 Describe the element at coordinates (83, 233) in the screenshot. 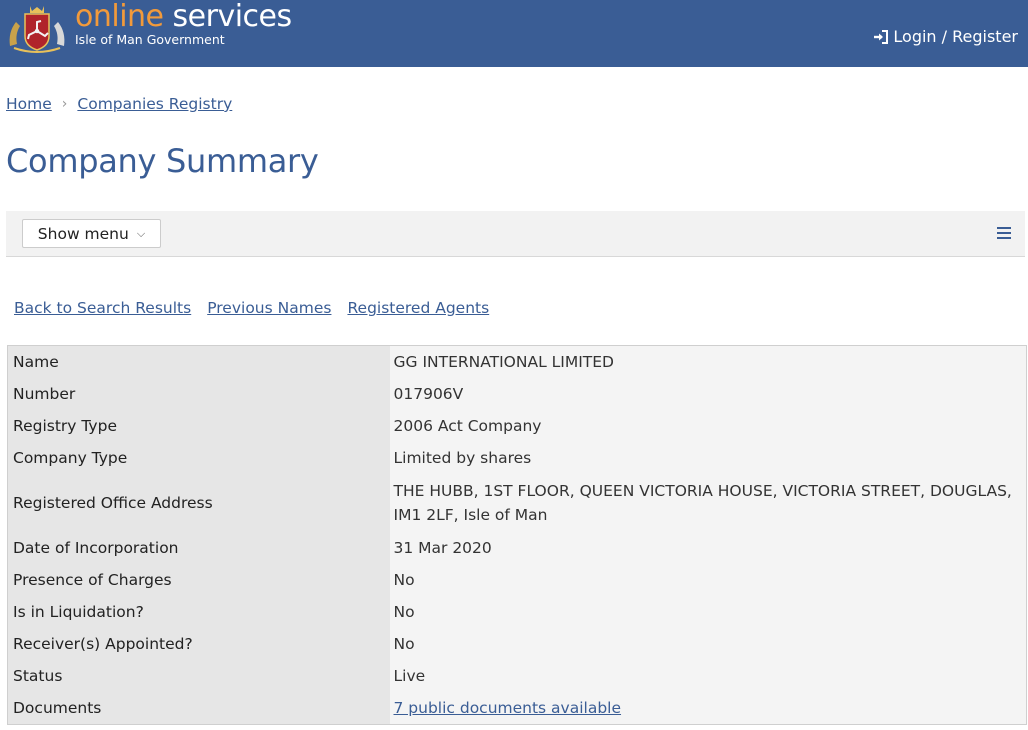

I see `show-menu-label: Show menu` at that location.